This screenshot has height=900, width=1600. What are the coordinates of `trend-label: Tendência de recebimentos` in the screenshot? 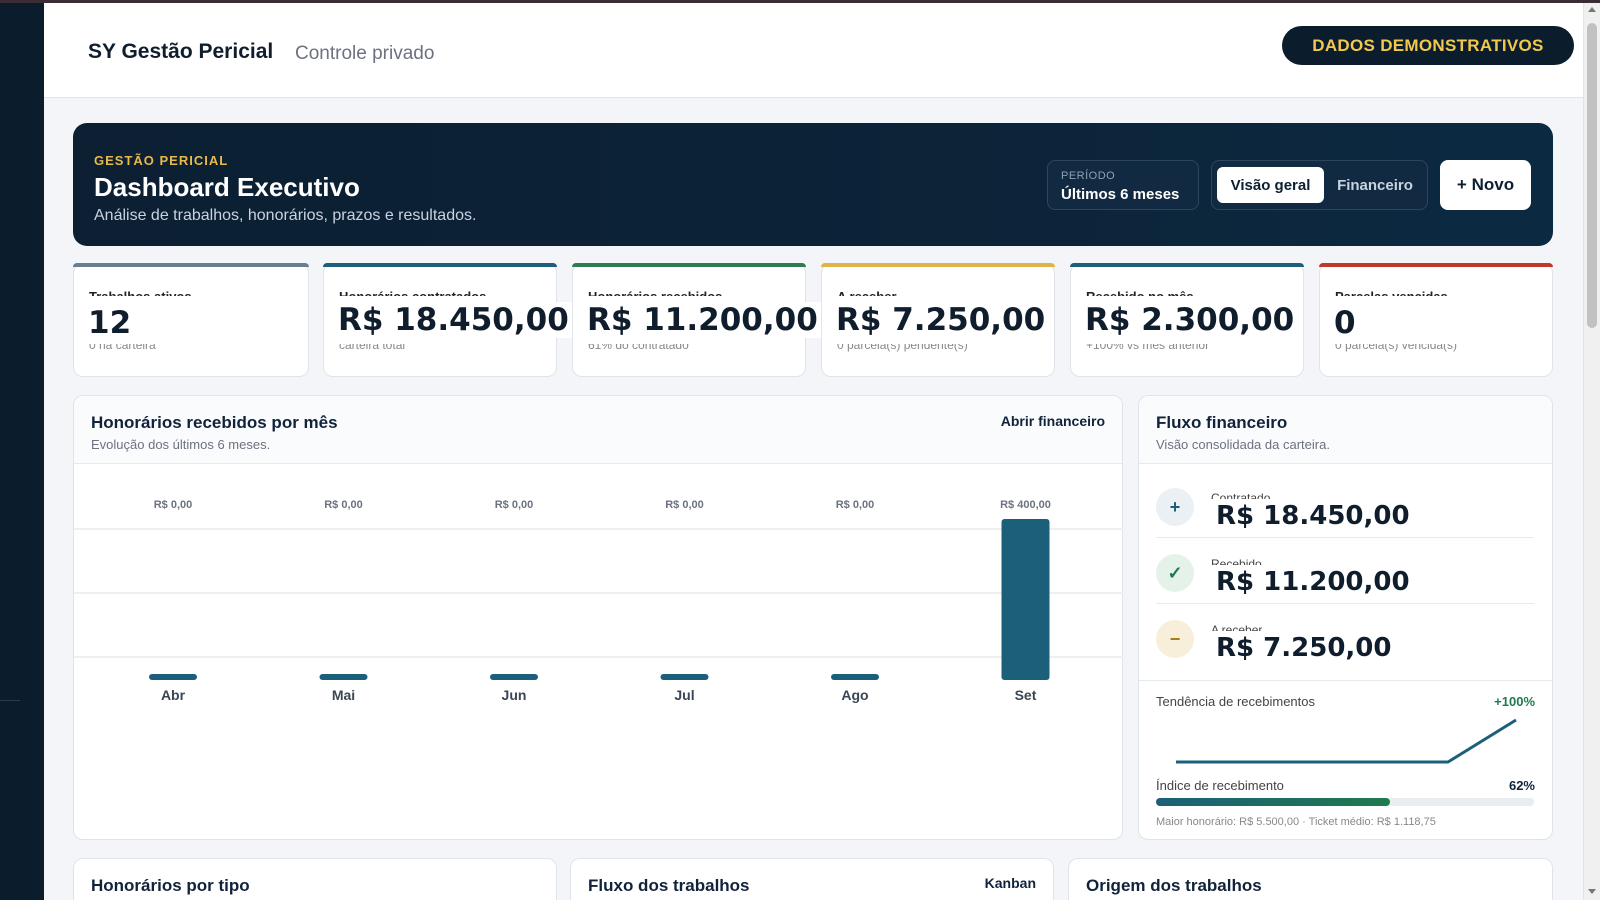 It's located at (1235, 701).